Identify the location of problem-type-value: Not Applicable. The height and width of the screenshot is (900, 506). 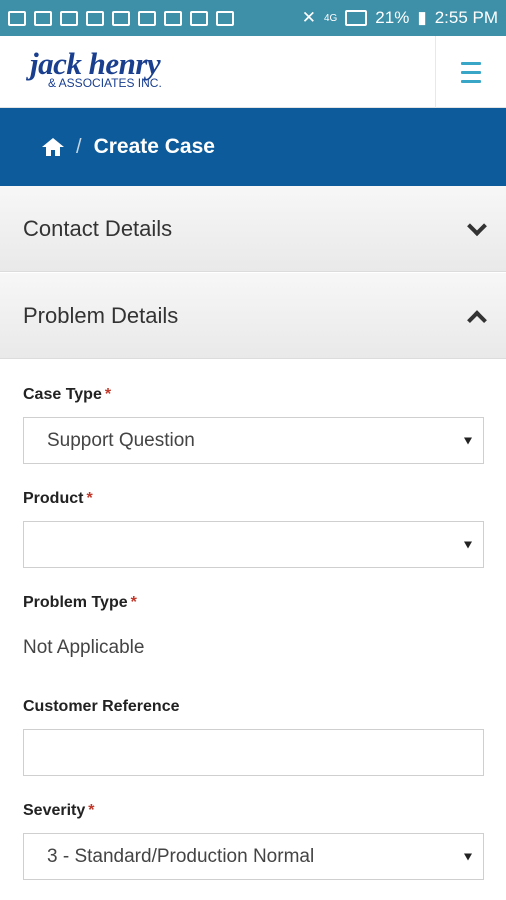
(84, 647).